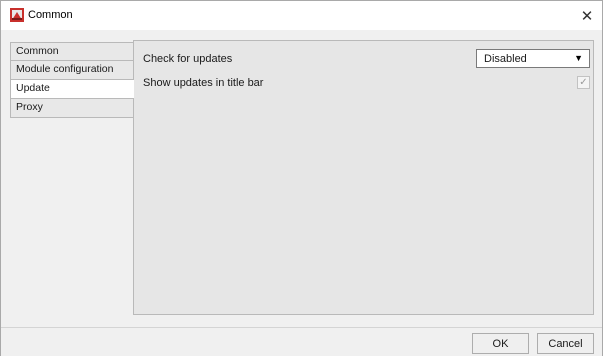  I want to click on dialog-footer: OK Cancel, so click(301, 341).